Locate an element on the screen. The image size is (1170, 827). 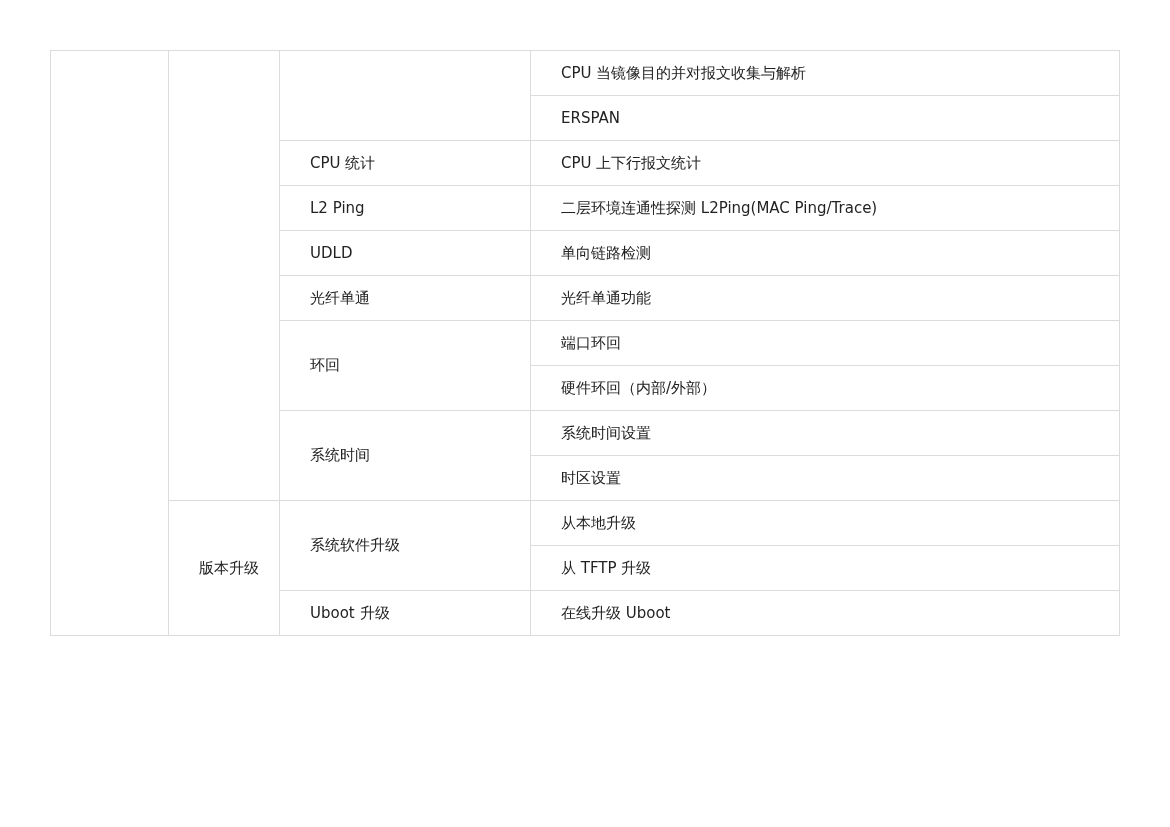
function-cell: 从 TFTP 升级 is located at coordinates (606, 567).